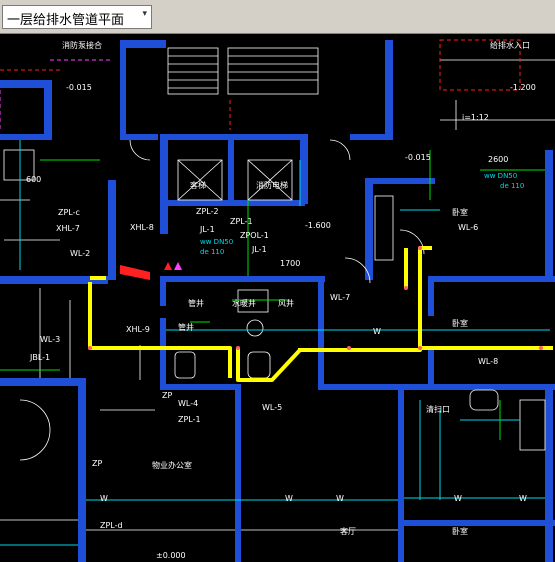 This screenshot has width=555, height=562. Describe the element at coordinates (468, 227) in the screenshot. I see `wl-6-label: WL-6` at that location.